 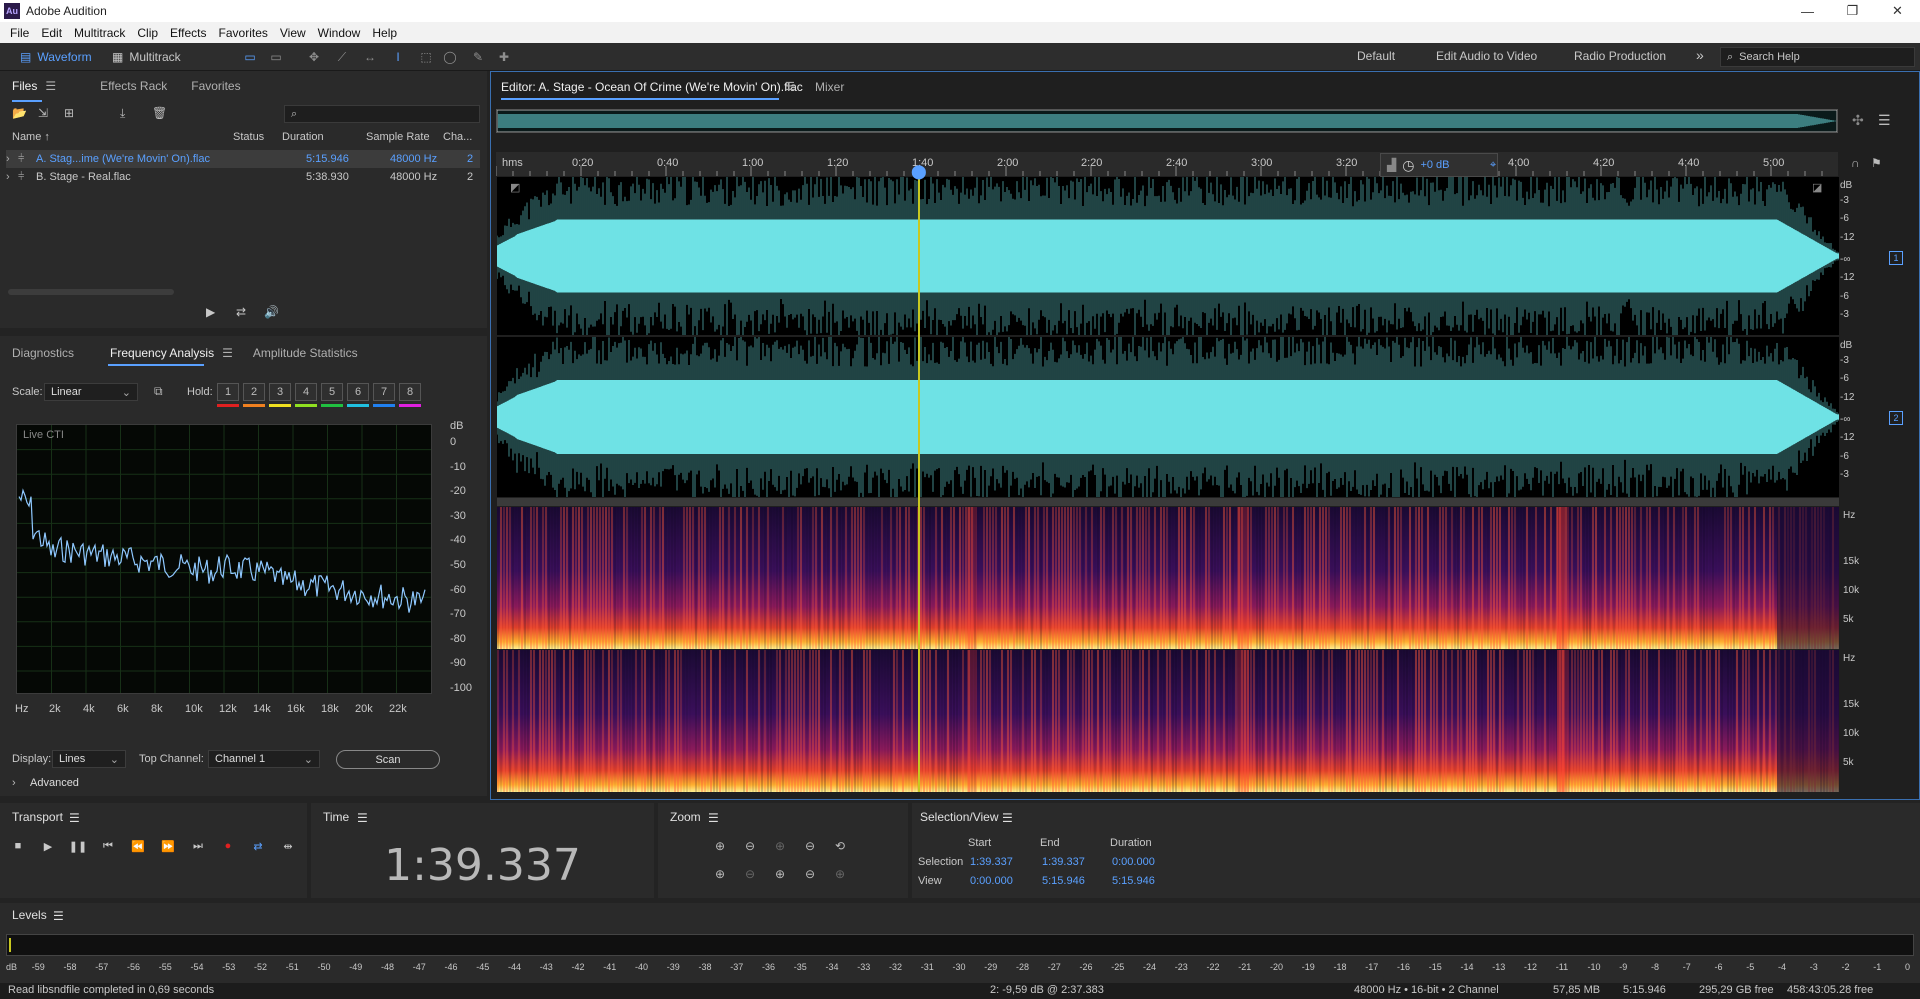 I want to click on minimize-icon: —, so click(x=1807, y=11).